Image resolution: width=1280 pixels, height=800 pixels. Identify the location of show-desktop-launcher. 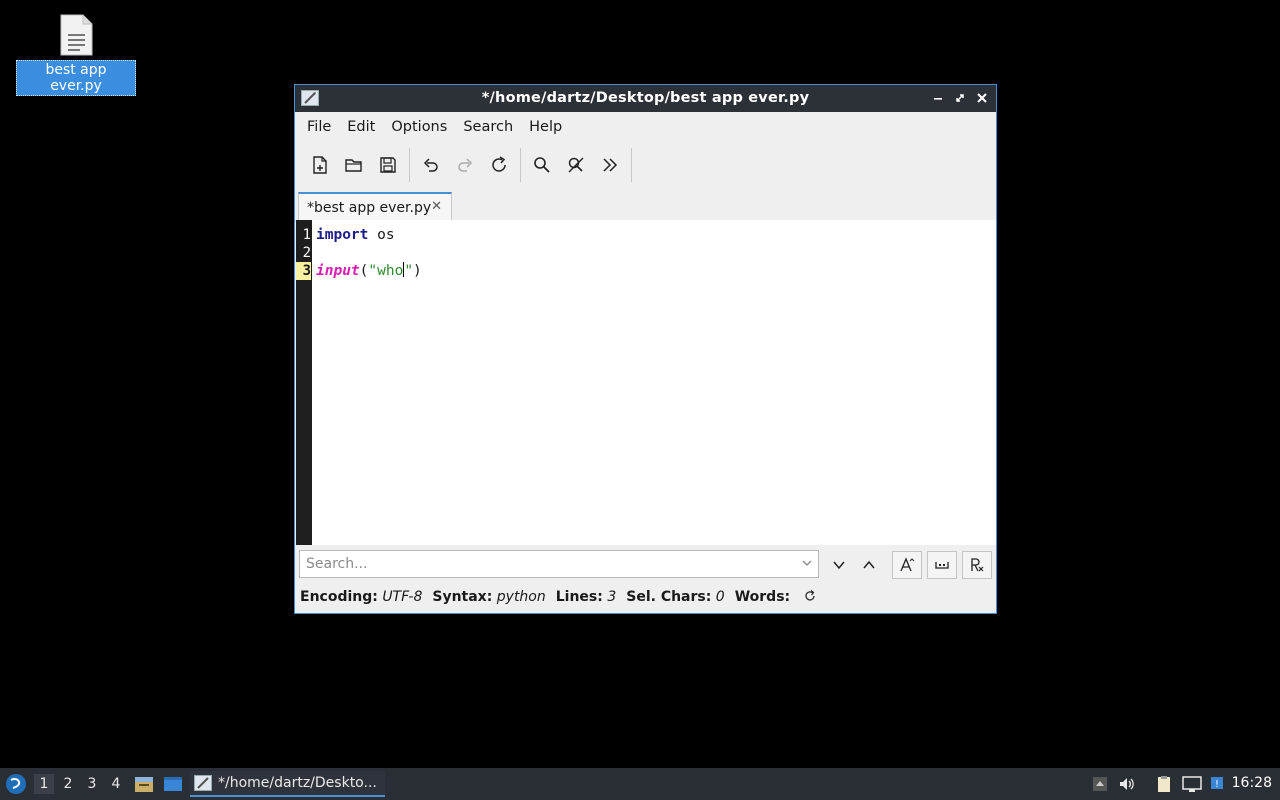
(173, 784).